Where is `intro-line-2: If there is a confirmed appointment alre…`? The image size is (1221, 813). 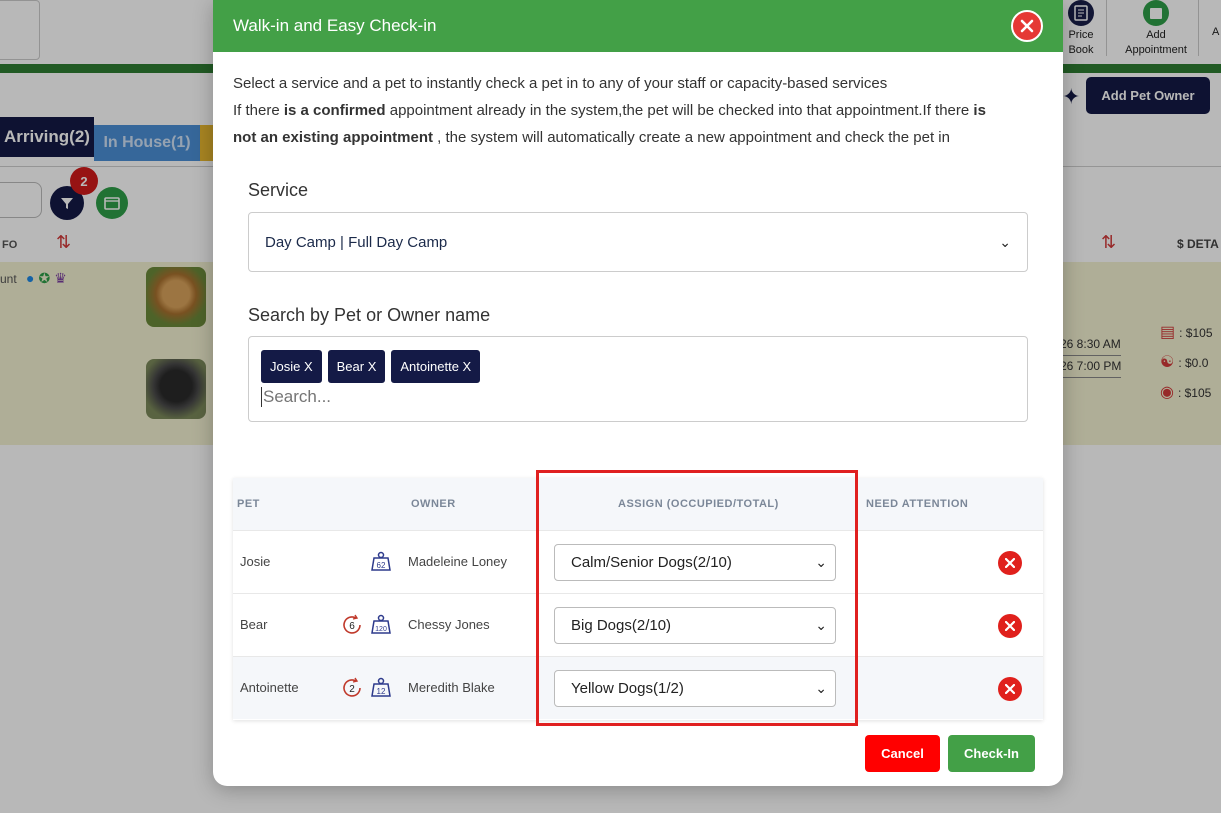
intro-line-2: If there is a confirmed appointment alre… is located at coordinates (609, 110).